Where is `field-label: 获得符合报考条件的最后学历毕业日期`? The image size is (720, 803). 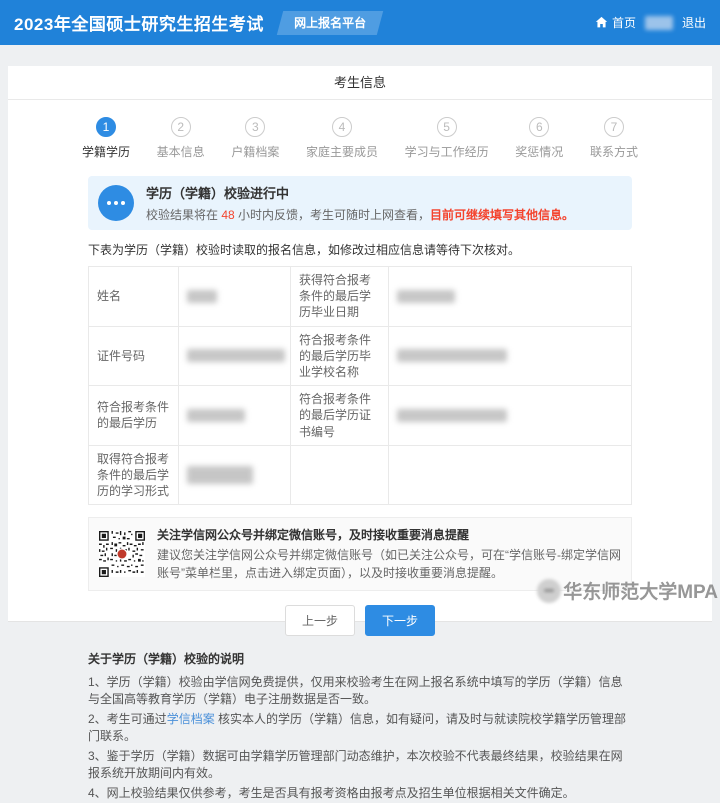
field-label: 获得符合报考条件的最后学历毕业日期 is located at coordinates (339, 296).